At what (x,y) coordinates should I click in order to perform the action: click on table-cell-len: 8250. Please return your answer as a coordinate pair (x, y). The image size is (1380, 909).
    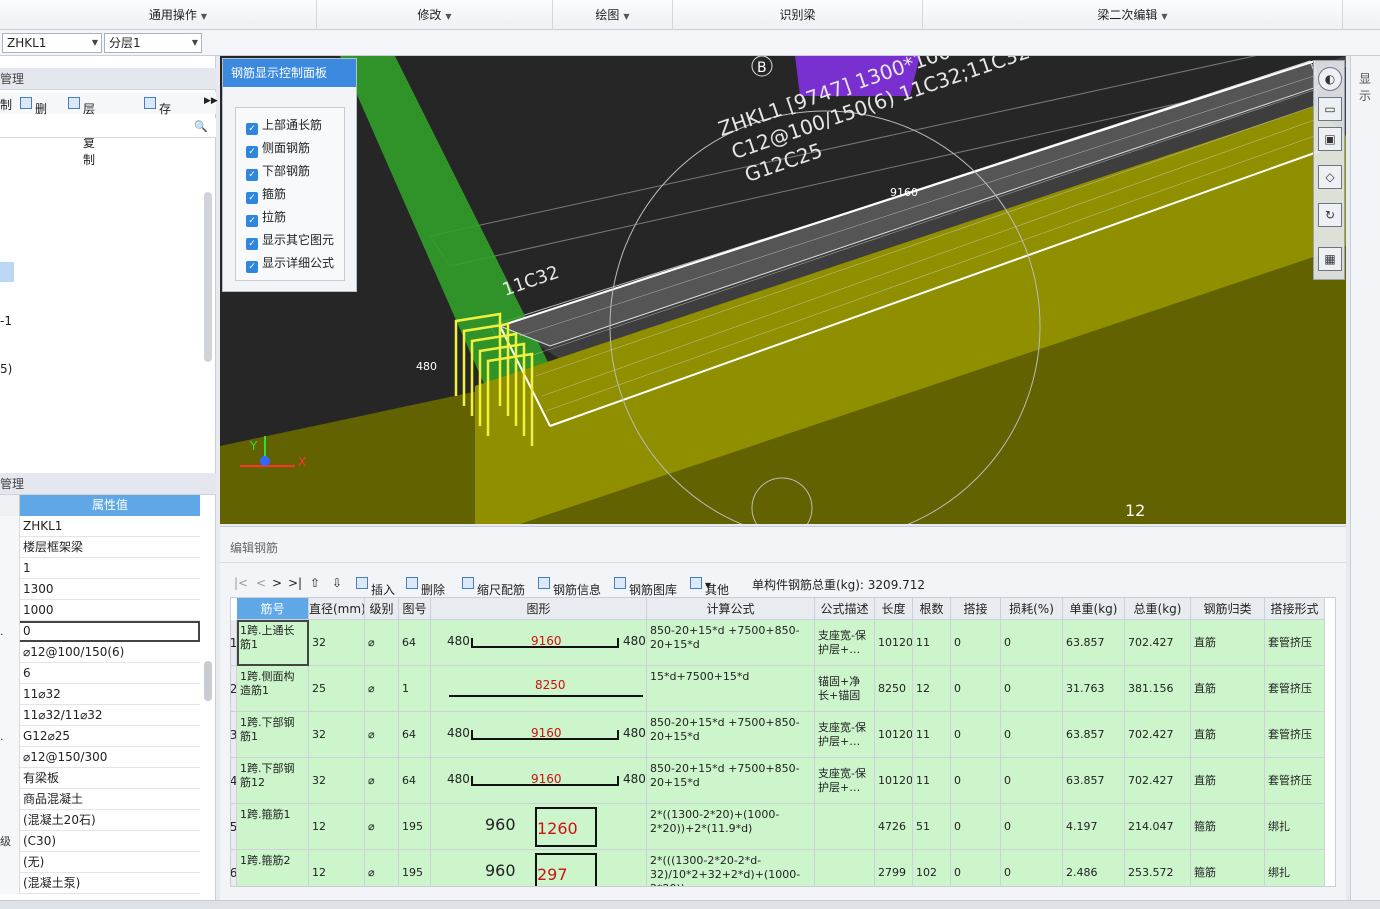
    Looking at the image, I should click on (894, 689).